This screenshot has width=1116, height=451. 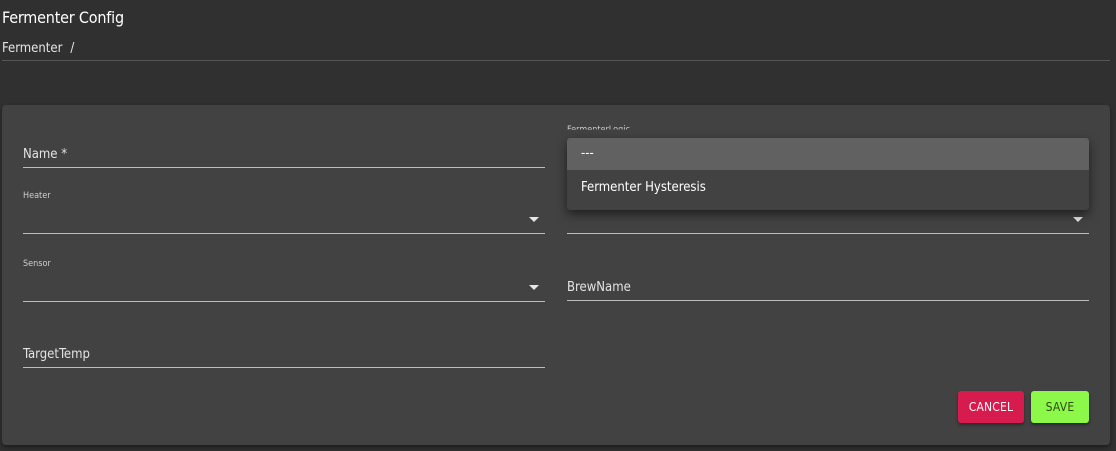 What do you see at coordinates (284, 167) in the screenshot?
I see `name-field` at bounding box center [284, 167].